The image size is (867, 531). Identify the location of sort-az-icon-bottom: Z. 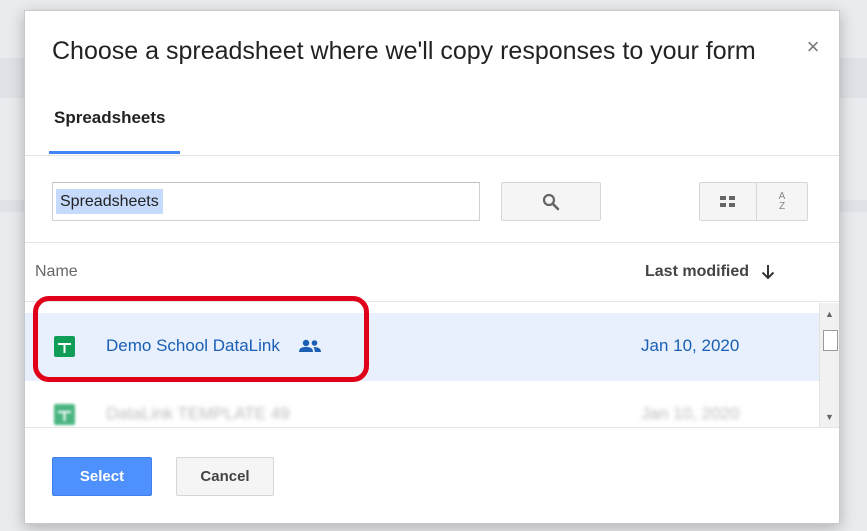
(782, 206).